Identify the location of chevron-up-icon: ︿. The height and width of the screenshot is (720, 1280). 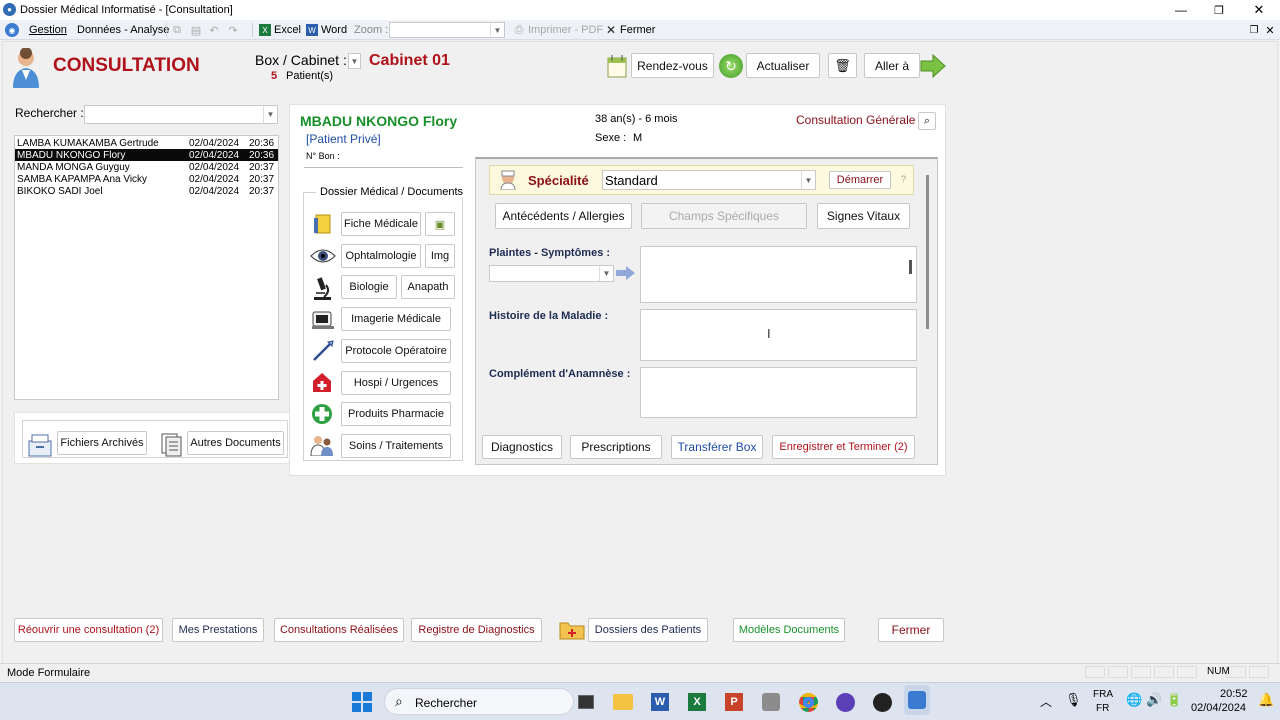
(1046, 701).